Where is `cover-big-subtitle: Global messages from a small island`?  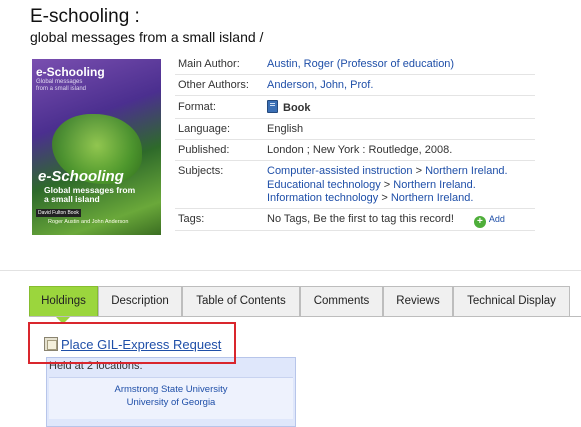
cover-big-subtitle: Global messages from a small island is located at coordinates (89, 195).